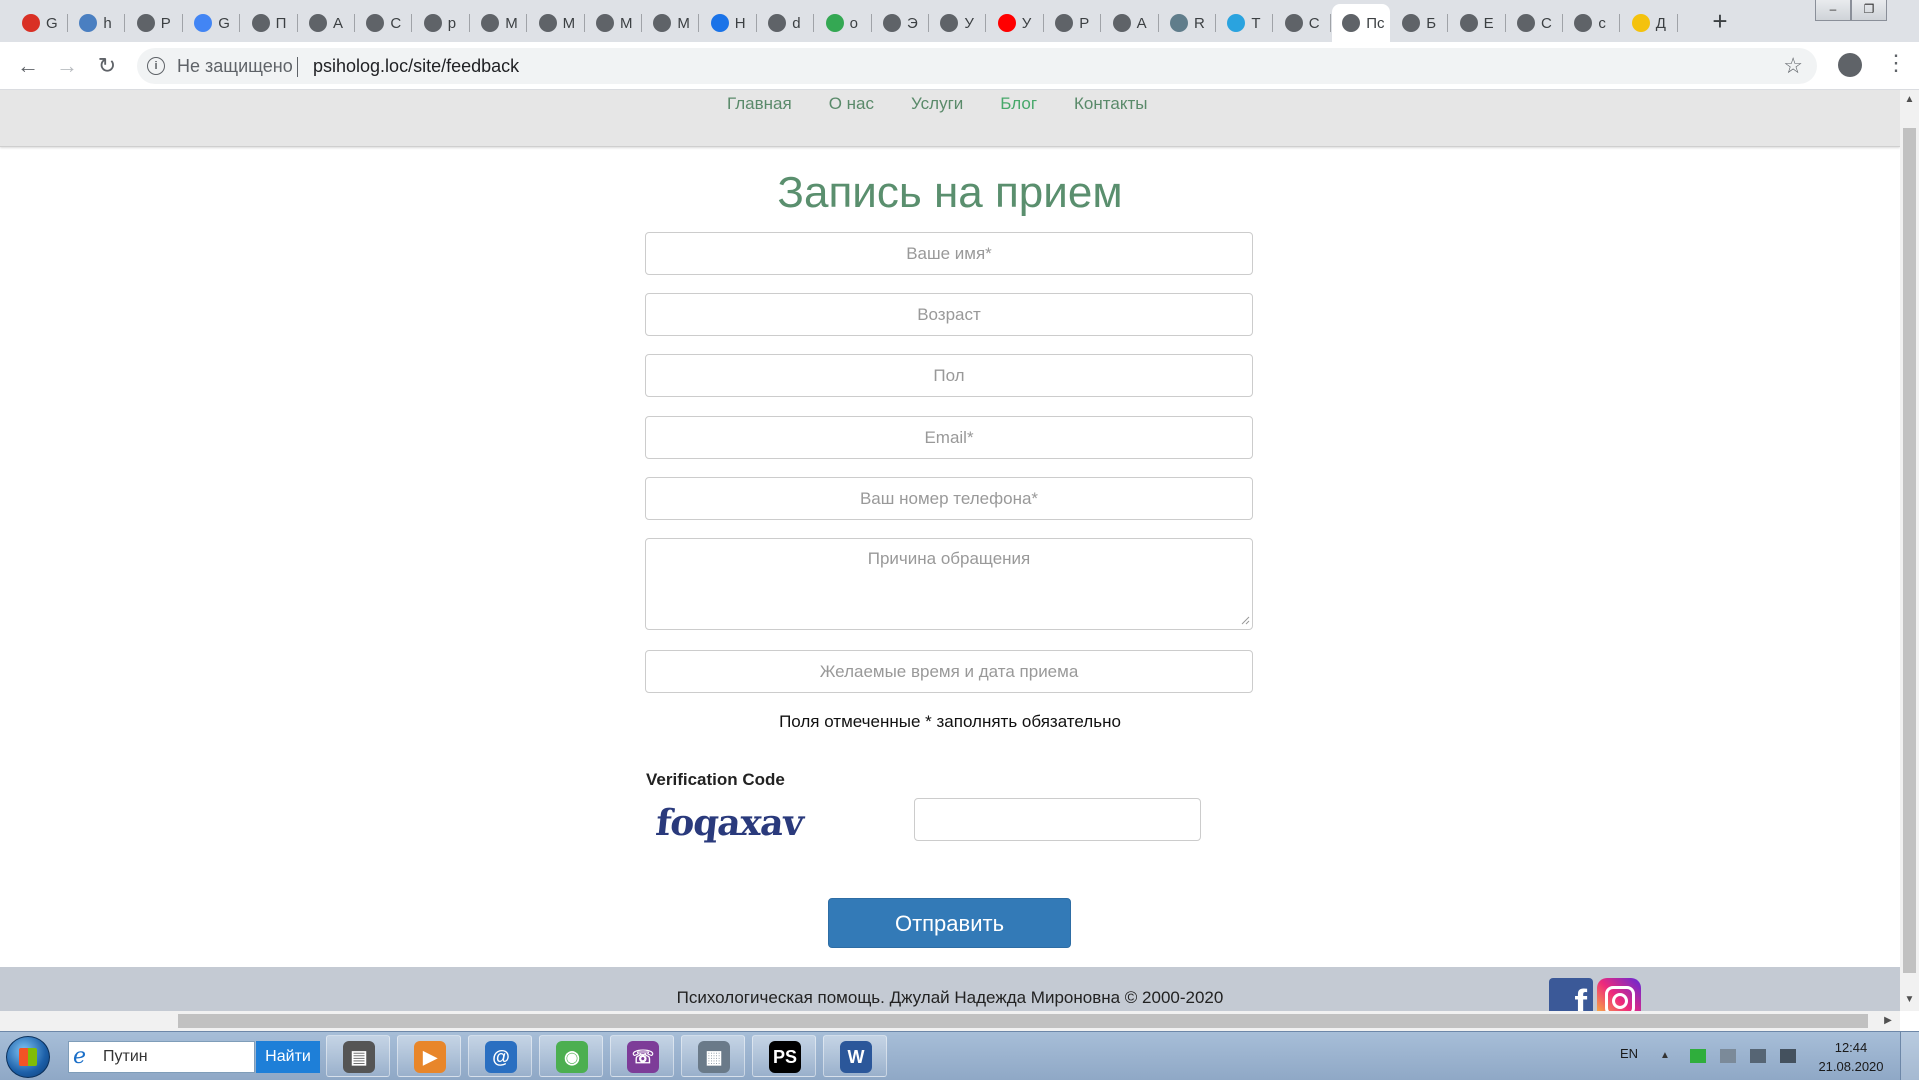  Describe the element at coordinates (28, 1057) in the screenshot. I see `start-button` at that location.